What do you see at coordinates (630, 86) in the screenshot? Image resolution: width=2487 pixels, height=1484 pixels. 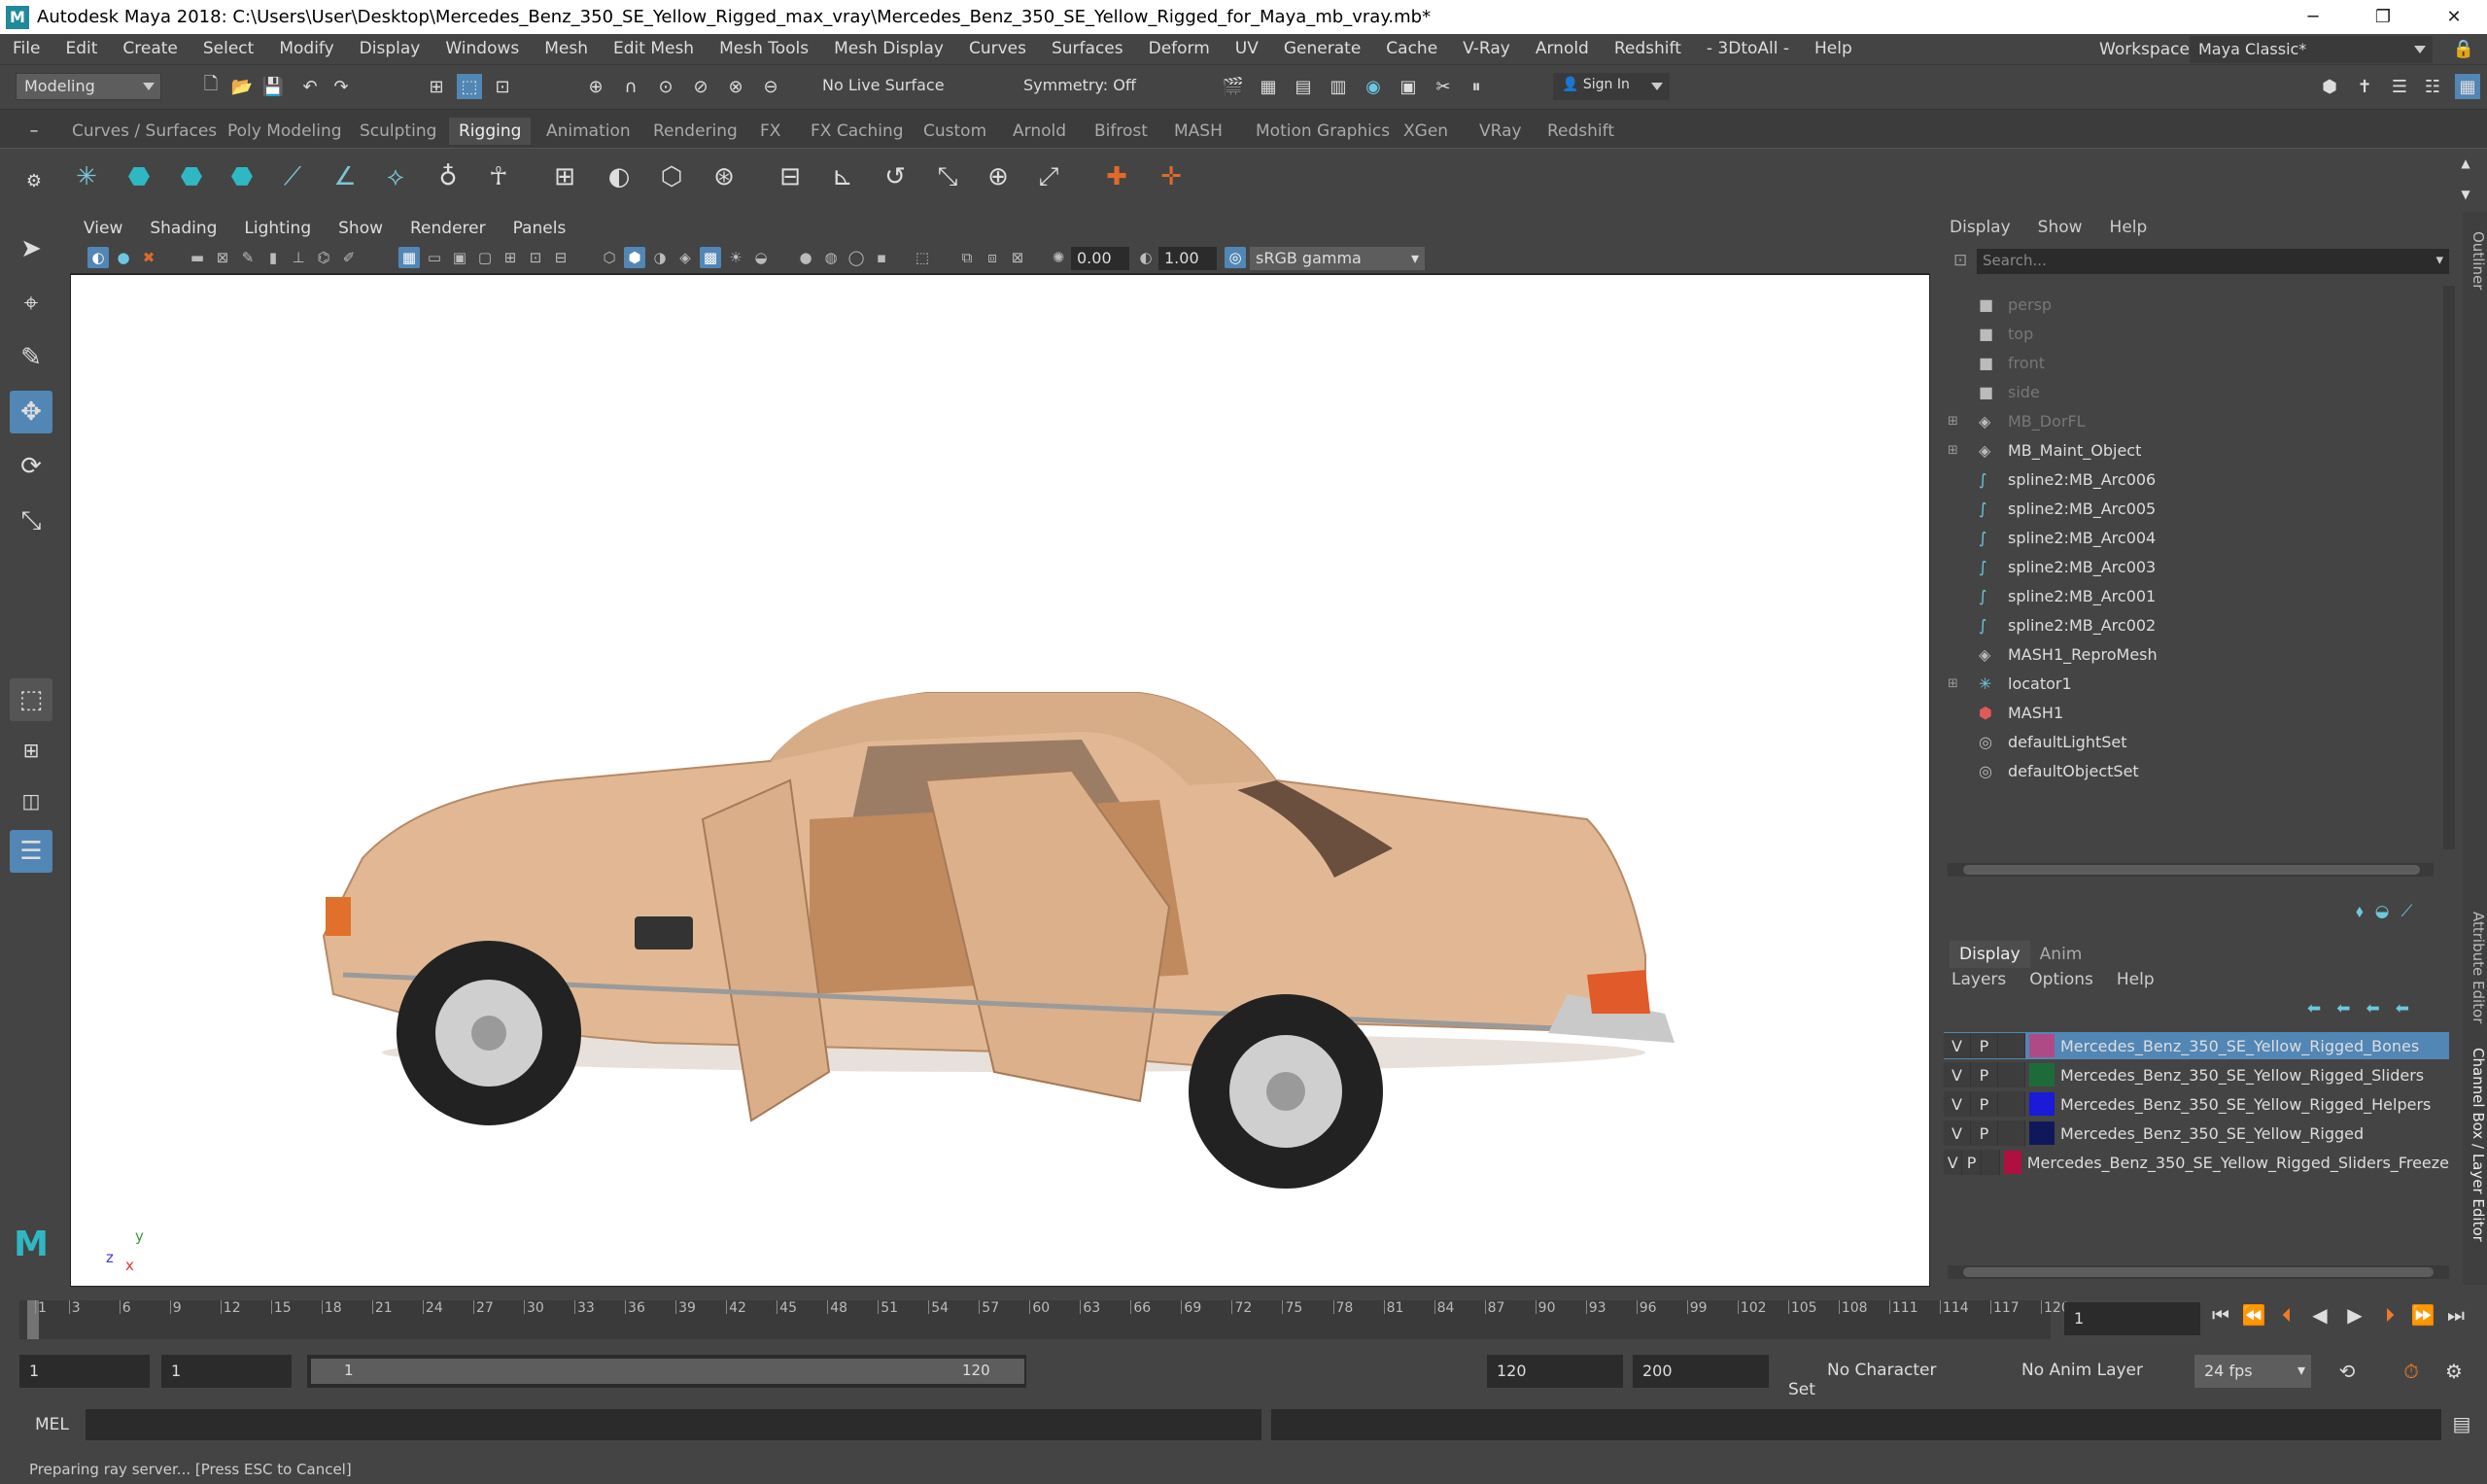 I see `snap-curve-icon: ∩` at bounding box center [630, 86].